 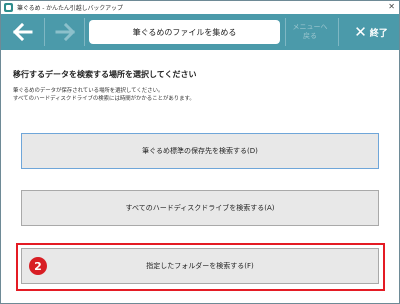 I want to click on window-close-icon: ✕, so click(x=391, y=7).